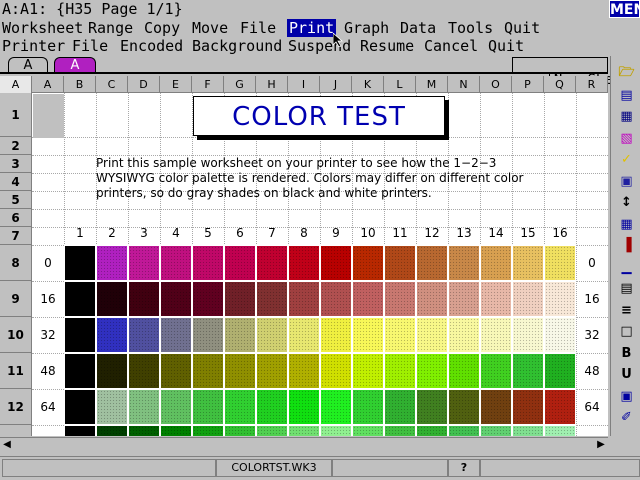  Describe the element at coordinates (626, 95) in the screenshot. I see `save-file-icon: ▤` at that location.